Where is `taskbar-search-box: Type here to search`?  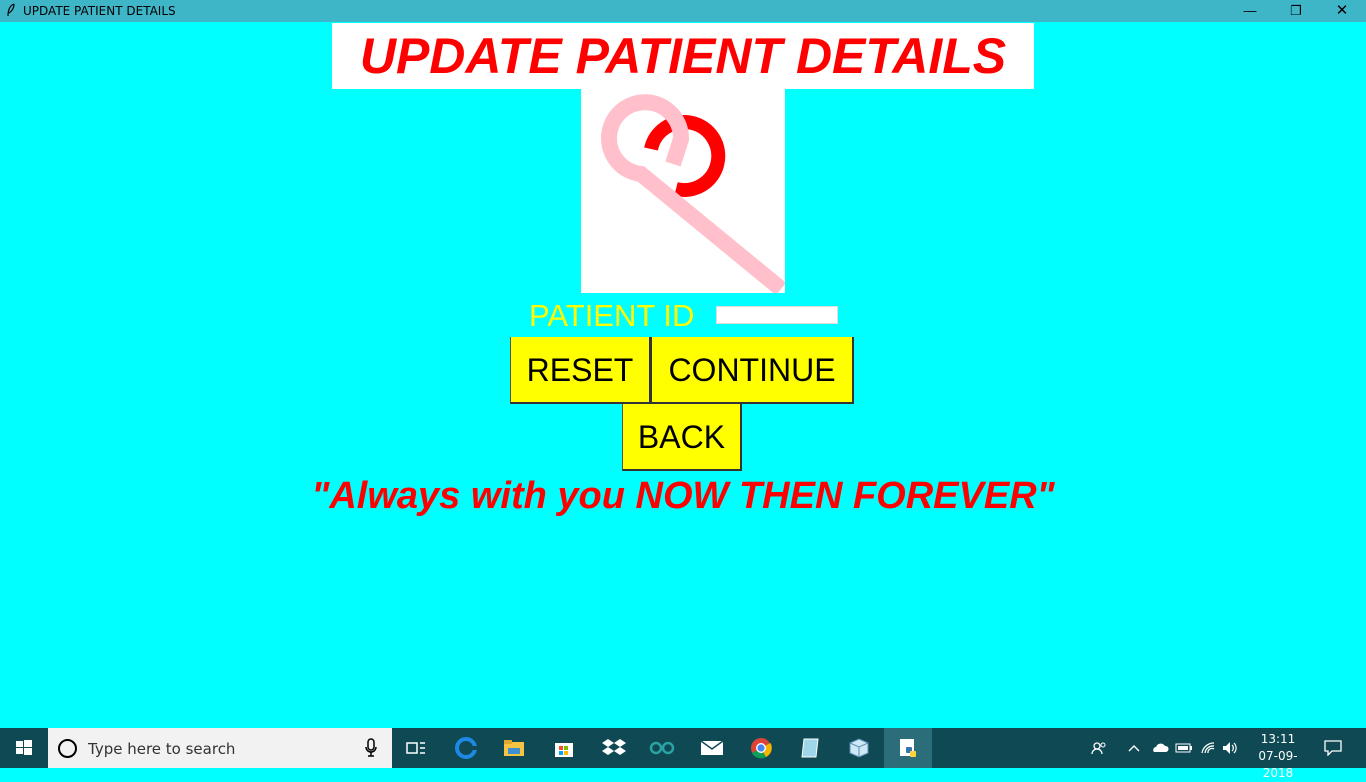 taskbar-search-box: Type here to search is located at coordinates (220, 748).